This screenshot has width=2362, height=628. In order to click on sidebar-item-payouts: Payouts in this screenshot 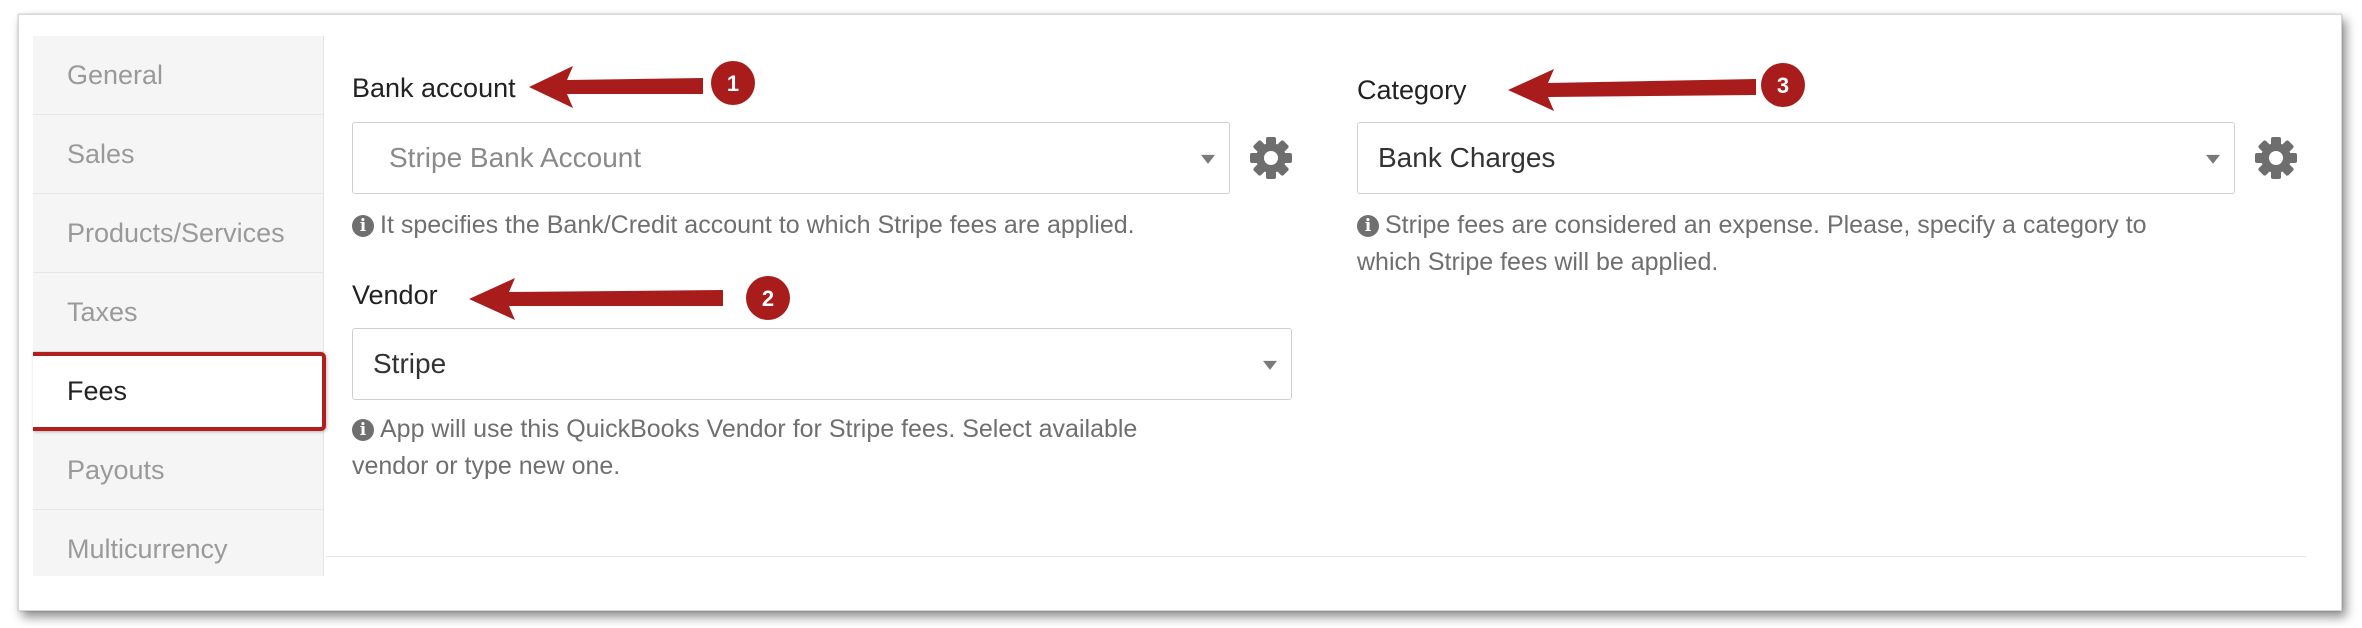, I will do `click(178, 470)`.